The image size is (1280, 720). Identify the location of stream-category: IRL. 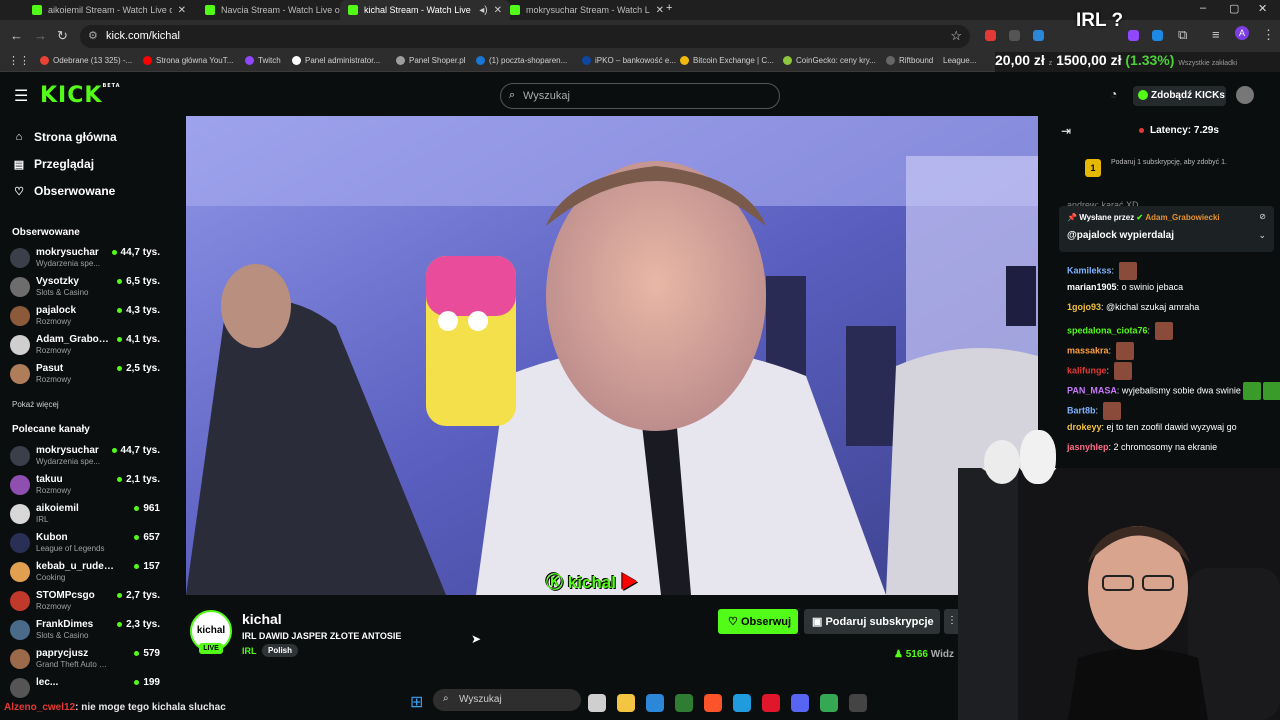
(249, 651).